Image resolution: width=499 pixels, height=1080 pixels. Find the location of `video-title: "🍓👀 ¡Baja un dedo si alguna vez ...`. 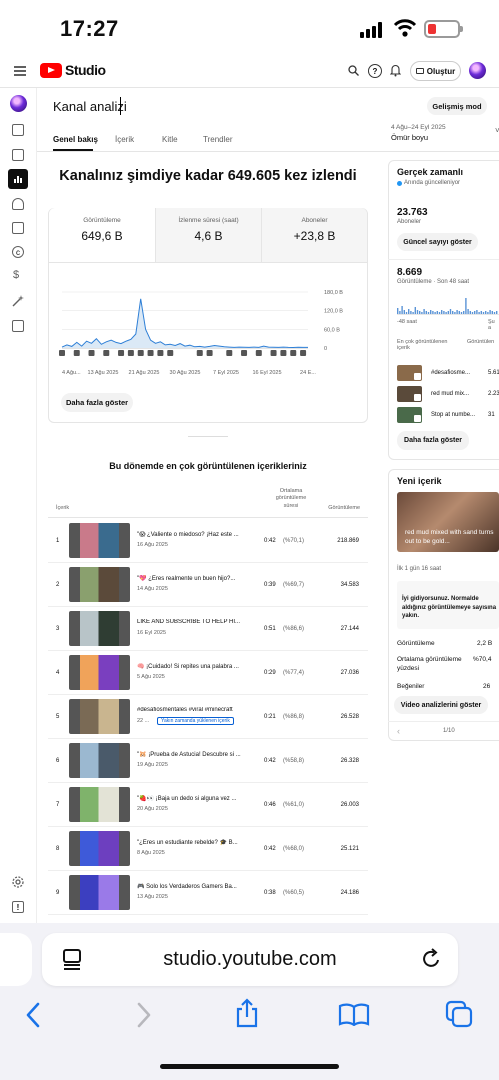

video-title: "🍓👀 ¡Baja un dedo si alguna vez ... is located at coordinates (193, 798).